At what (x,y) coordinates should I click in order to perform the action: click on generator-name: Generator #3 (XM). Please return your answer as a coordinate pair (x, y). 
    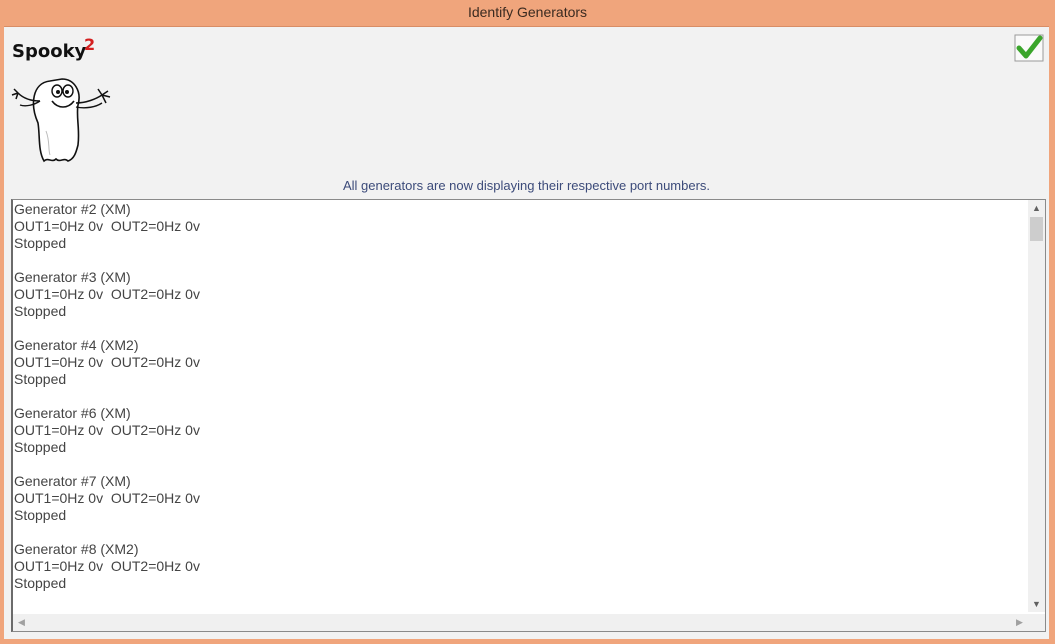
    Looking at the image, I should click on (72, 277).